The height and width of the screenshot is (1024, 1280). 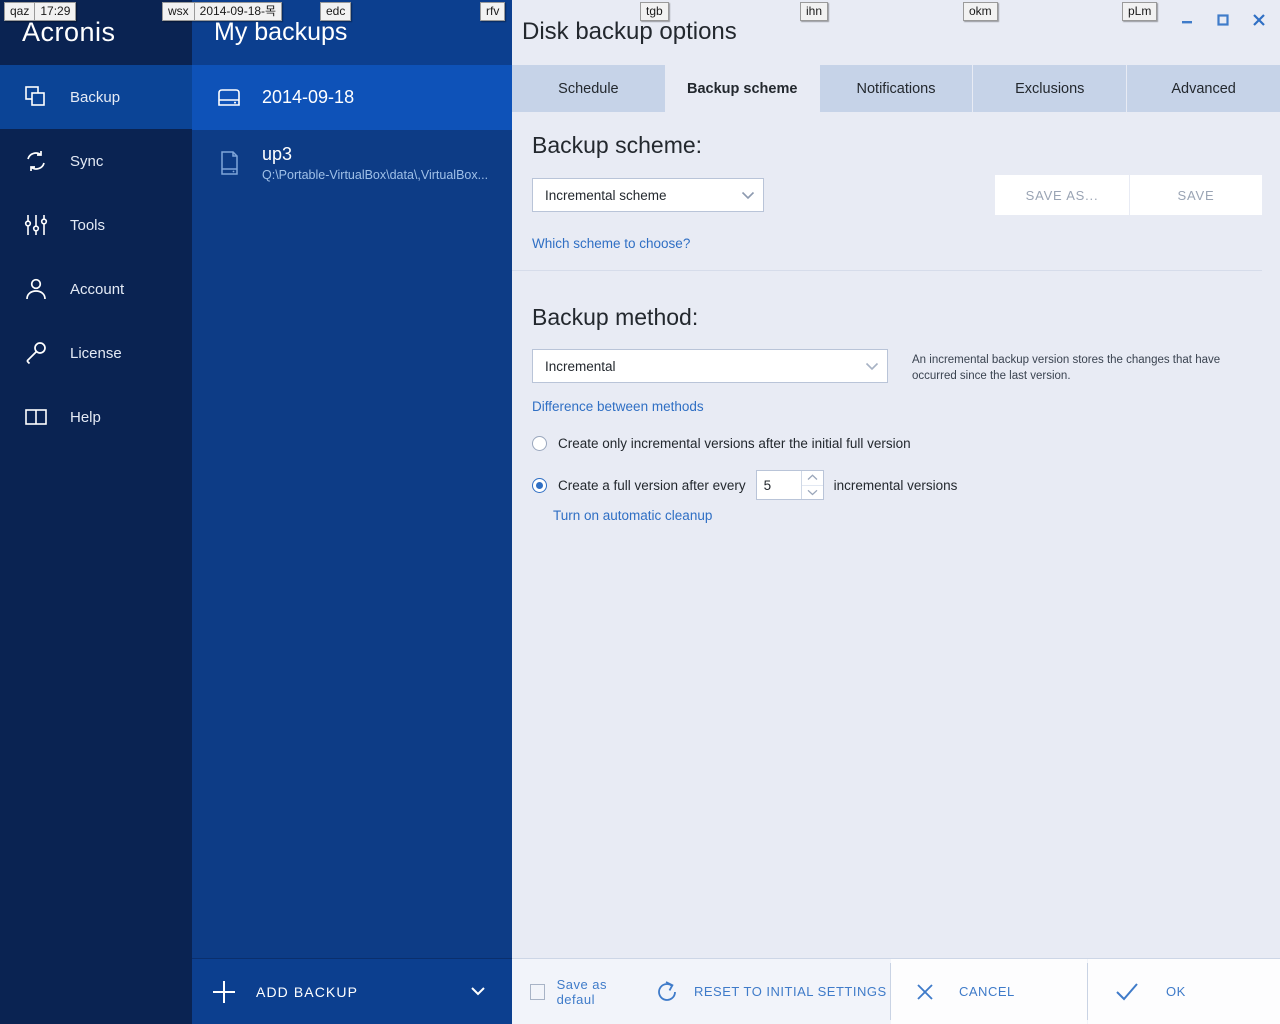 I want to click on interval-stepper: 5, so click(x=789, y=485).